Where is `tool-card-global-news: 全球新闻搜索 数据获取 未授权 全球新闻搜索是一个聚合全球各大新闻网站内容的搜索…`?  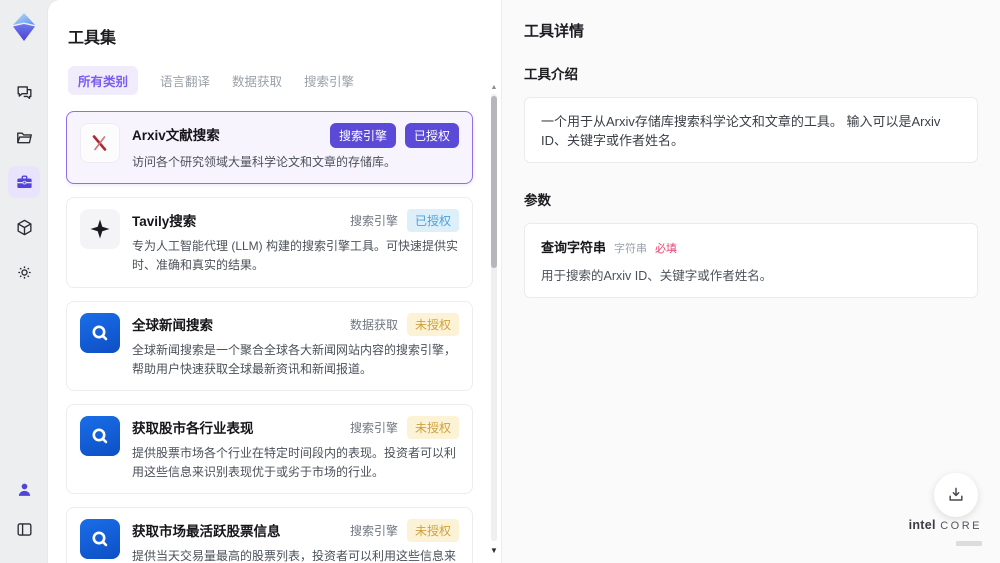
tool-card-global-news: 全球新闻搜索 数据获取 未授权 全球新闻搜索是一个聚合全球各大新闻网站内容的搜索… is located at coordinates (269, 345).